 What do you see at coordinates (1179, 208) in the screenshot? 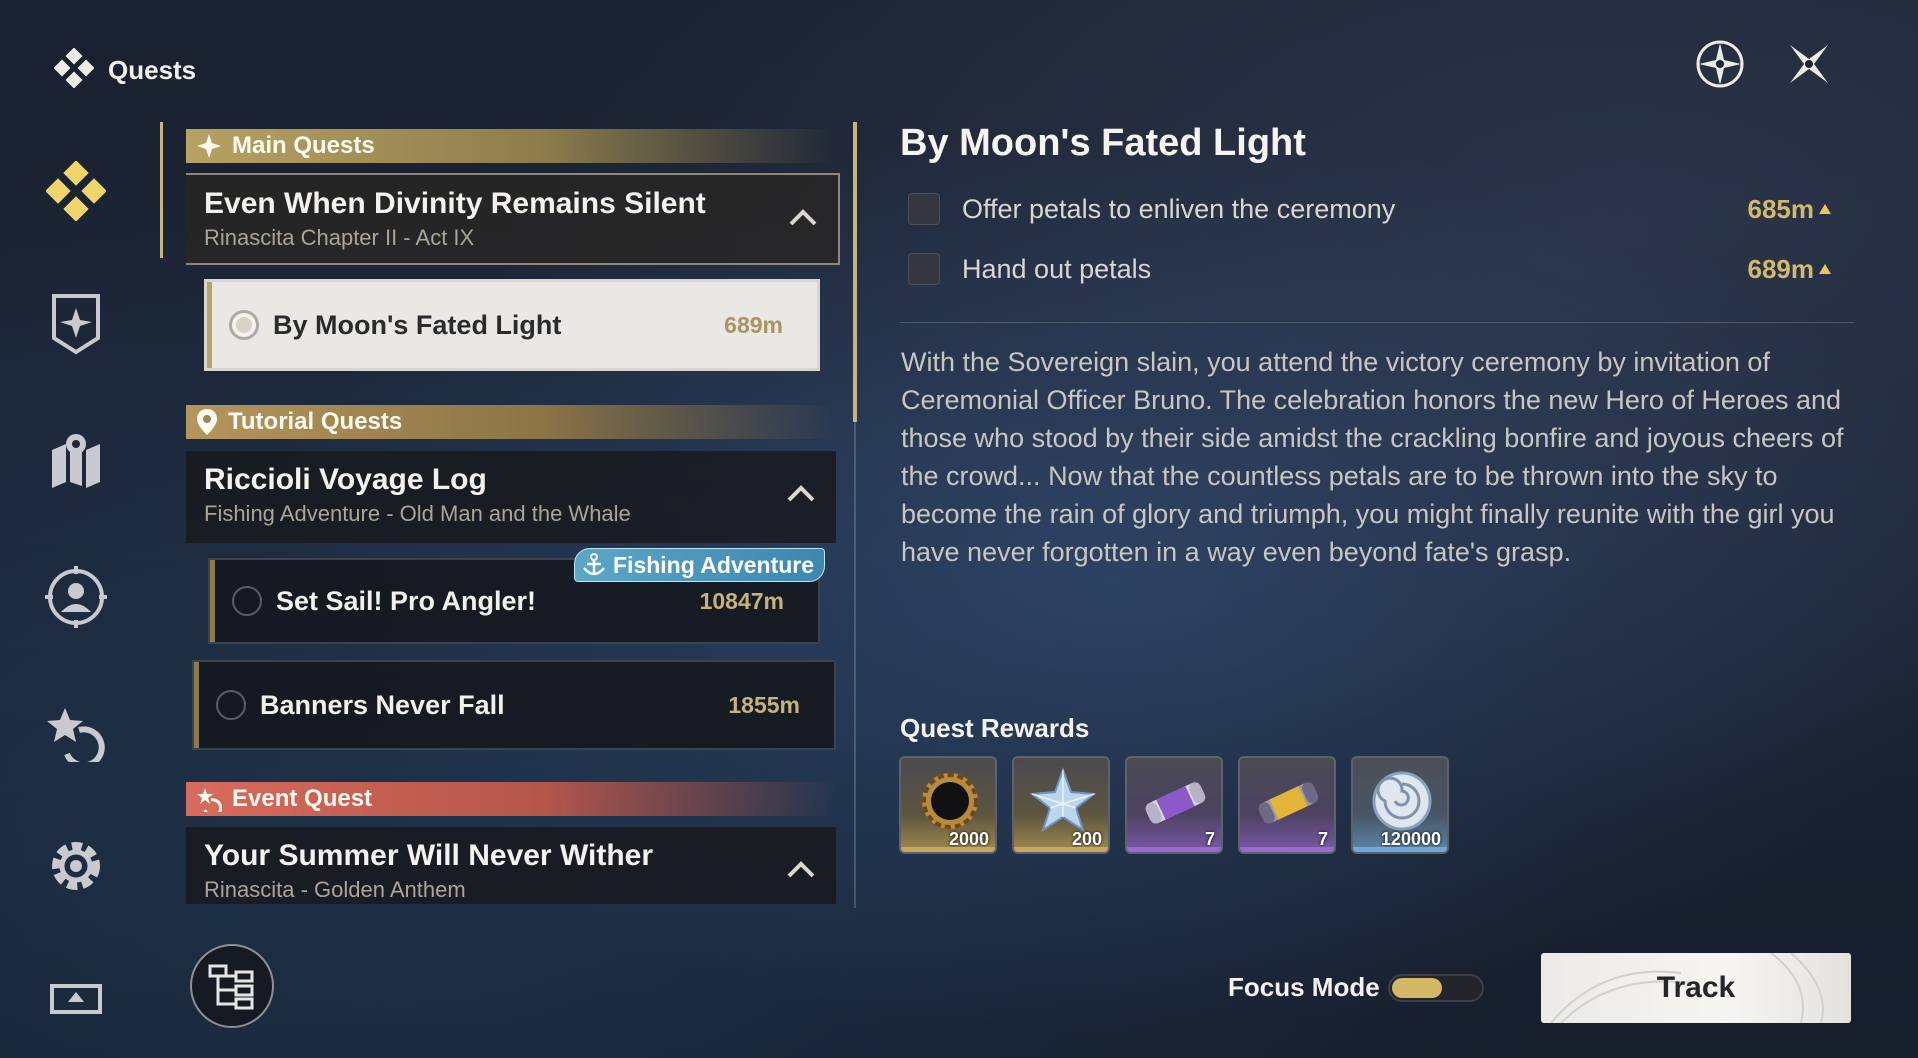
I see `objective-text: Offer petals to enliven the ceremony` at bounding box center [1179, 208].